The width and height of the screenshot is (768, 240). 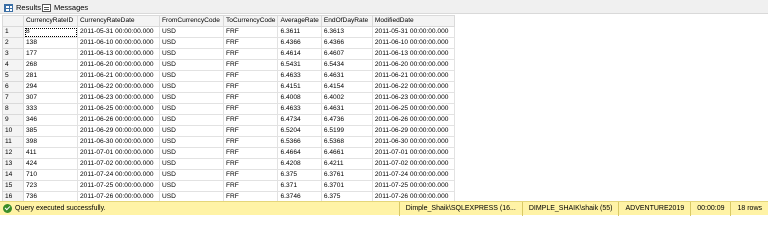 What do you see at coordinates (299, 196) in the screenshot?
I see `table-cell: 6.3746` at bounding box center [299, 196].